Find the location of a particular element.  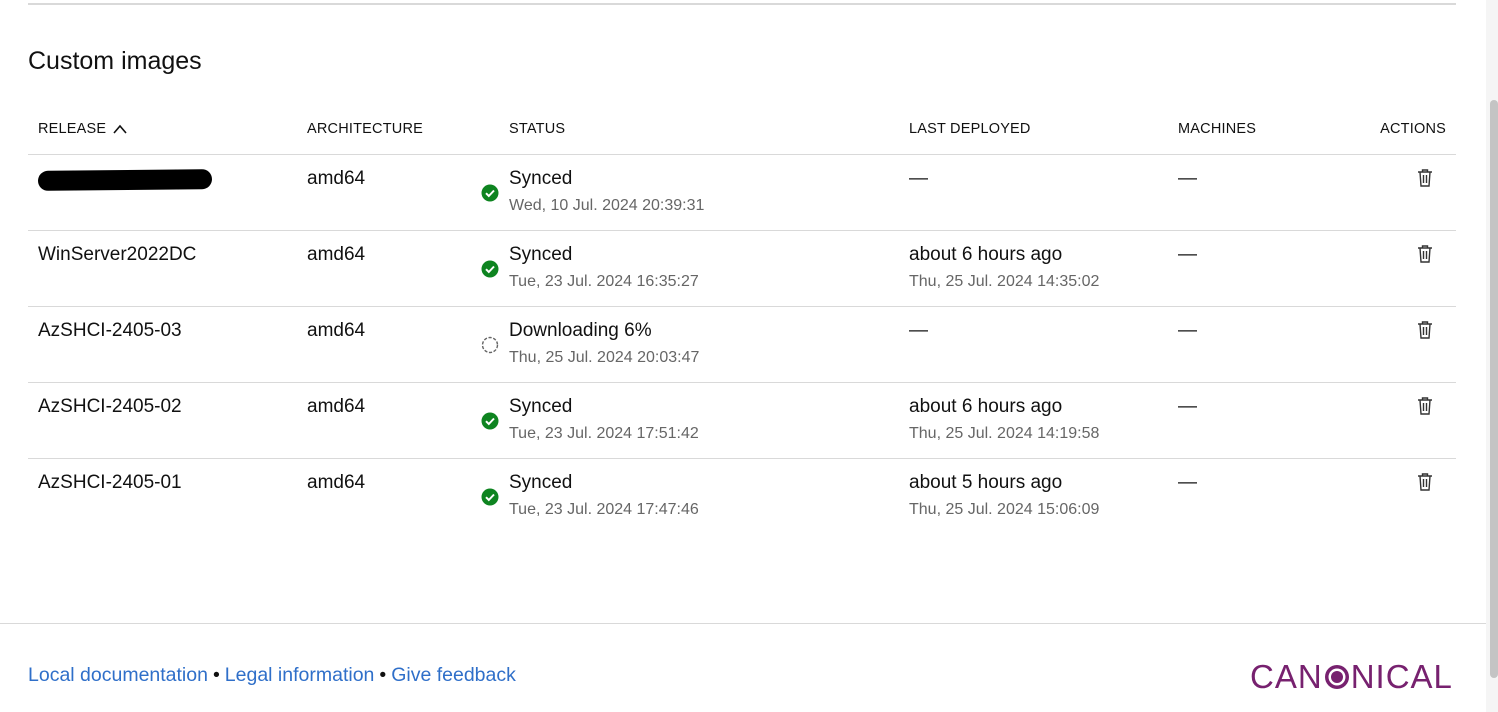

status-cell: Downloading 6% Thu, 25 Jul. 2024 20:03:47 is located at coordinates (684, 344).